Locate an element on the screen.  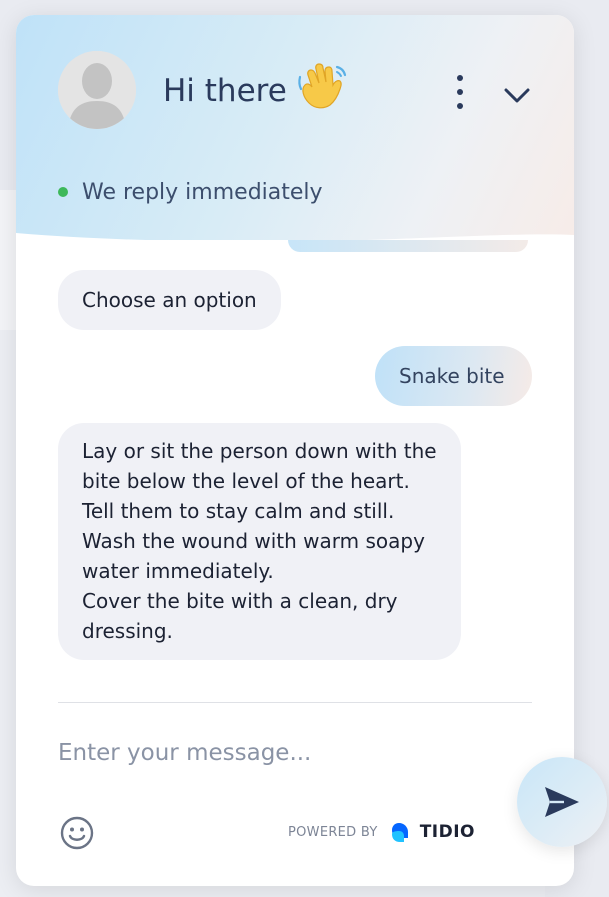
chevron-down-icon is located at coordinates (517, 95).